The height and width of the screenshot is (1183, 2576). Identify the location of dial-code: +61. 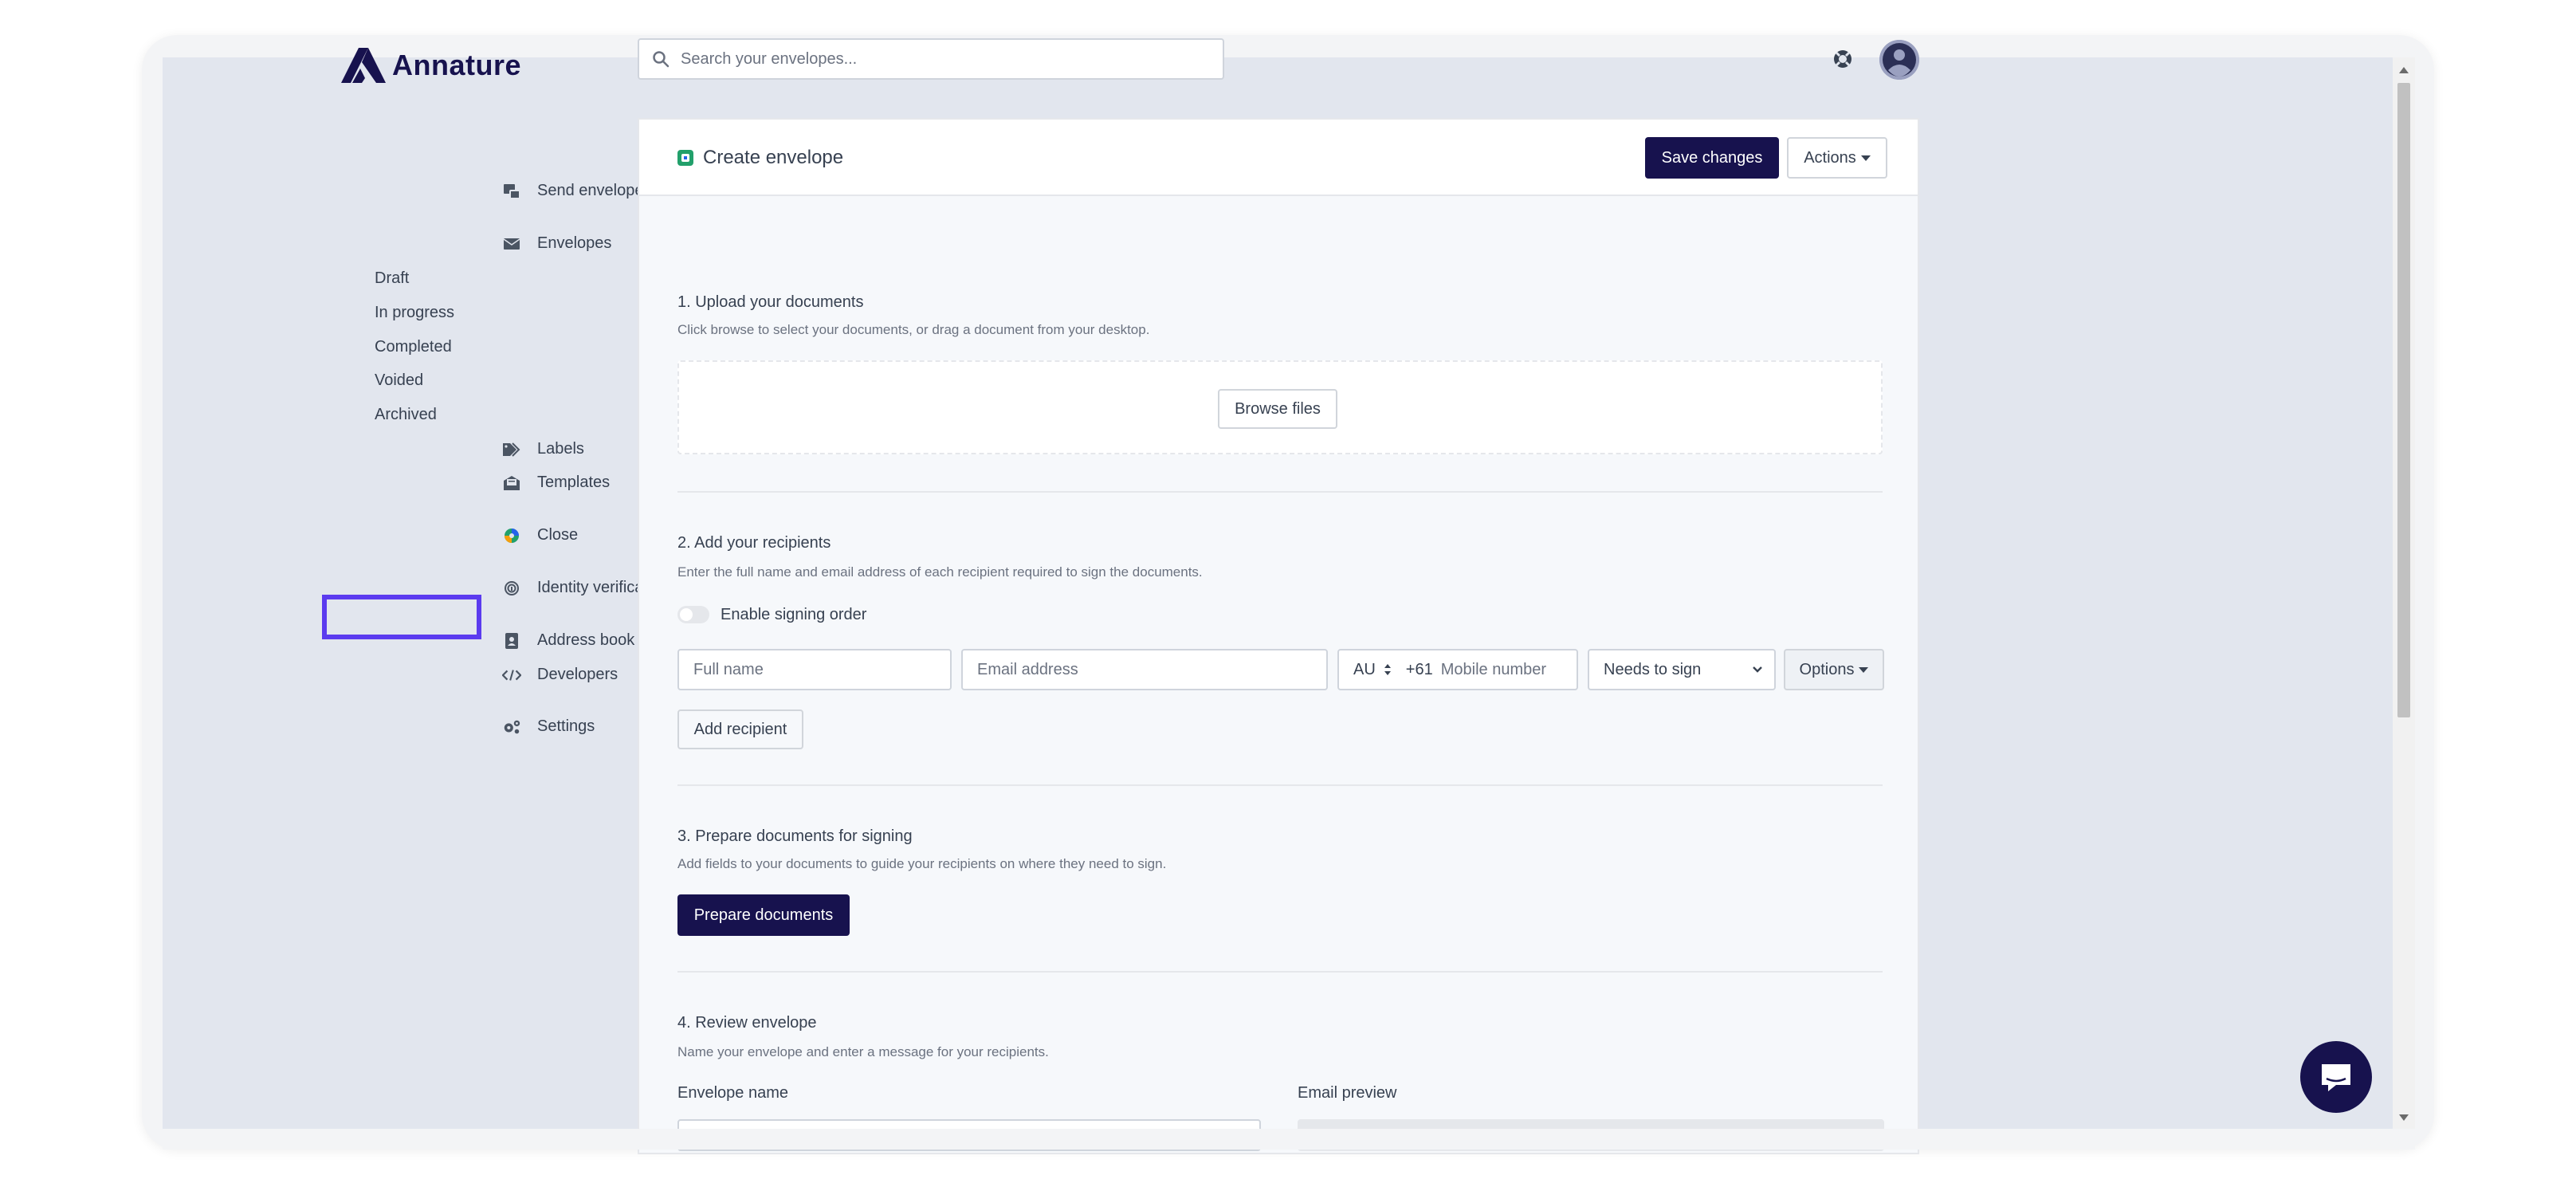
(1419, 669).